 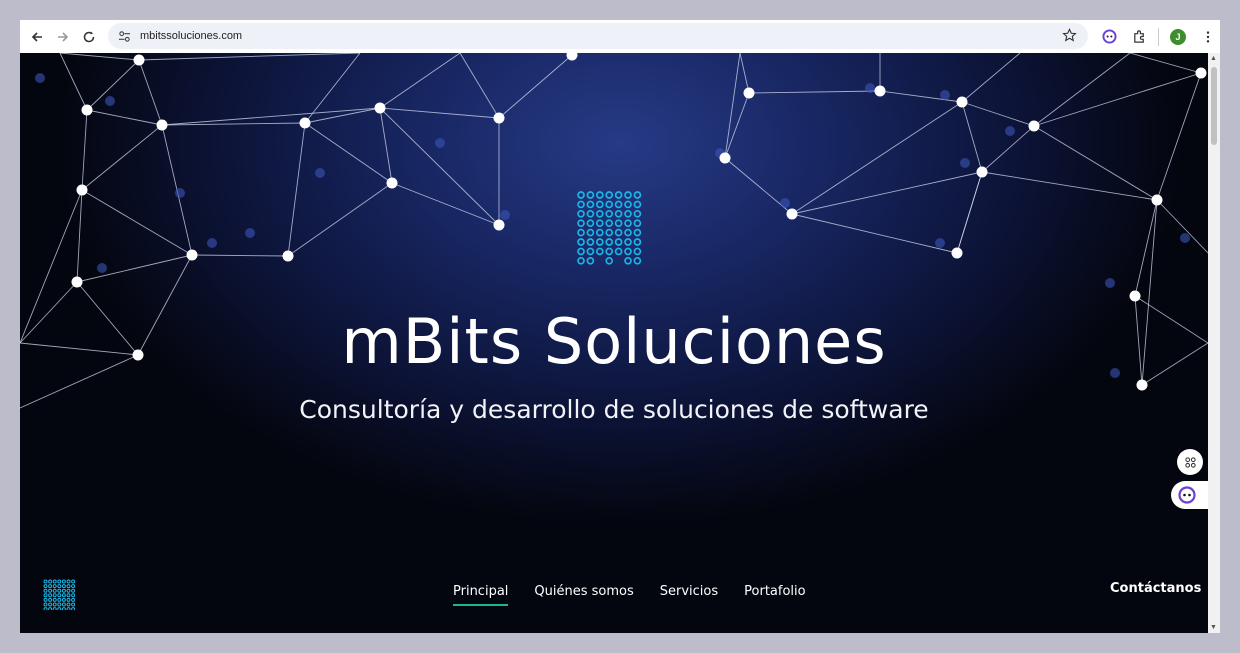 What do you see at coordinates (1070, 36) in the screenshot?
I see `bookmark-star-icon` at bounding box center [1070, 36].